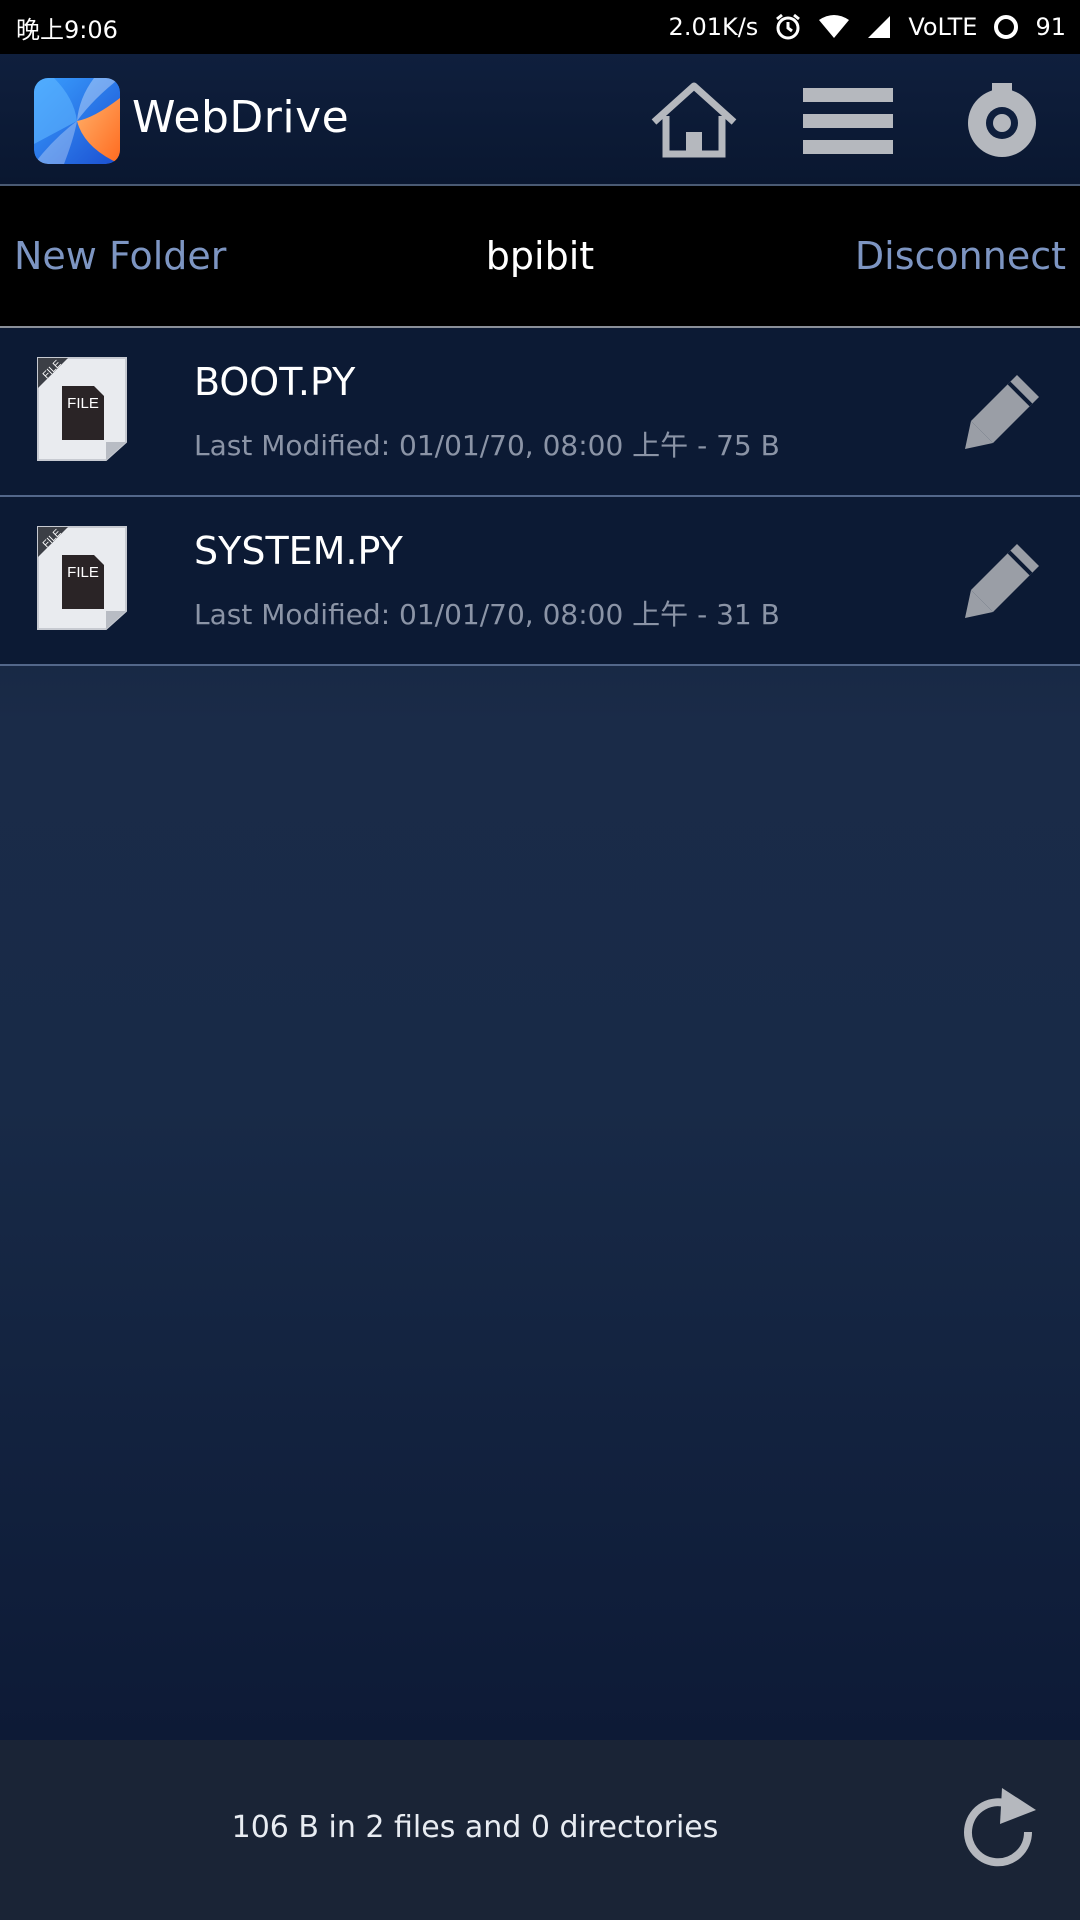 This screenshot has height=1920, width=1080. Describe the element at coordinates (713, 27) in the screenshot. I see `net-speed: 2.01K/s` at that location.